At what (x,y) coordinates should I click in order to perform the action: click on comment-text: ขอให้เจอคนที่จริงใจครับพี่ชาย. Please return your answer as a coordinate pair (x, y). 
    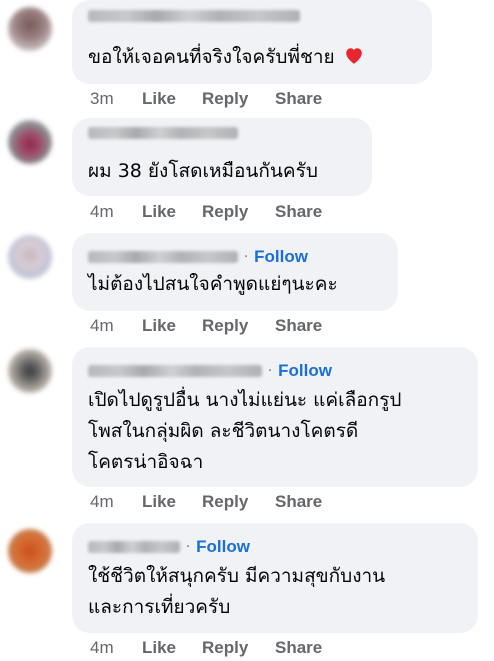
    Looking at the image, I should click on (226, 59).